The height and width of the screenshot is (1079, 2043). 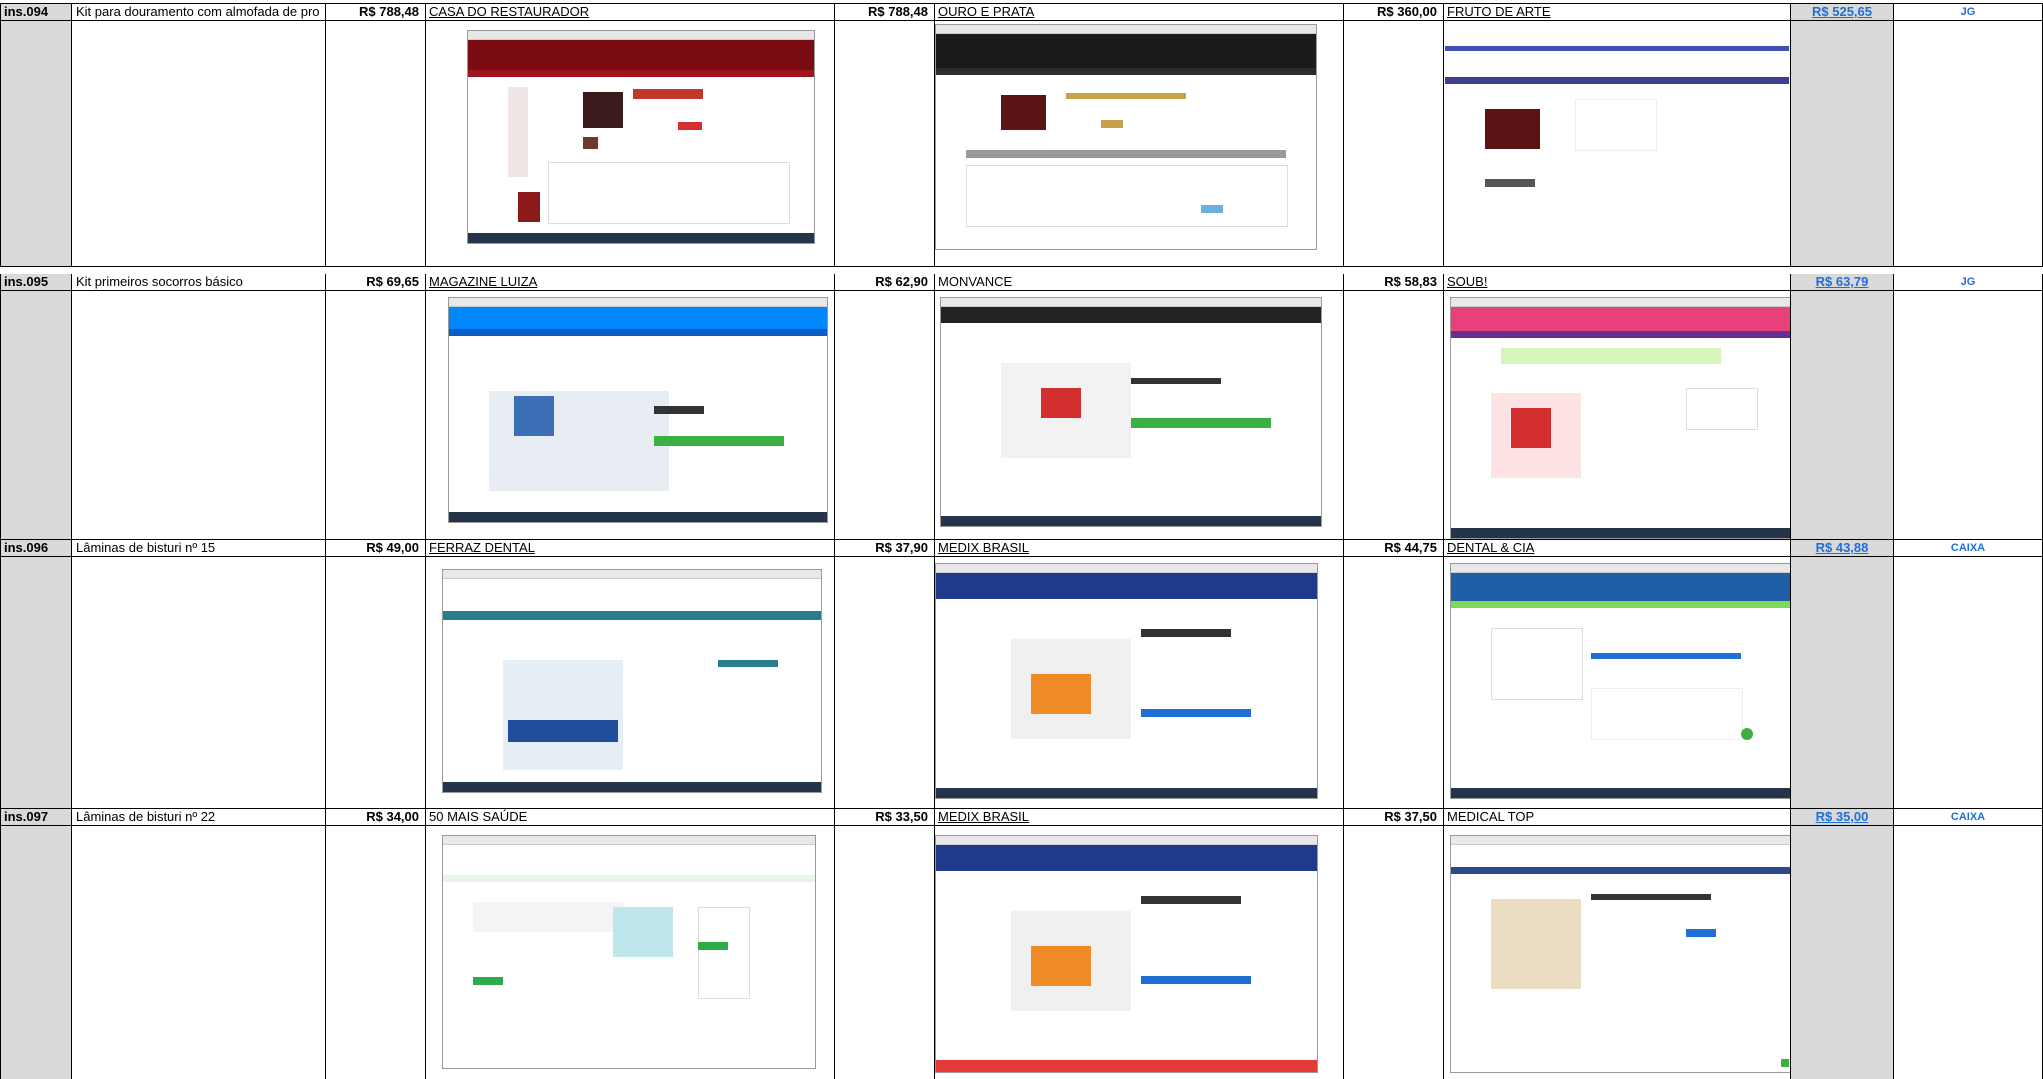 I want to click on item-description: Lâminas de bisturi nº 22, so click(x=199, y=817).